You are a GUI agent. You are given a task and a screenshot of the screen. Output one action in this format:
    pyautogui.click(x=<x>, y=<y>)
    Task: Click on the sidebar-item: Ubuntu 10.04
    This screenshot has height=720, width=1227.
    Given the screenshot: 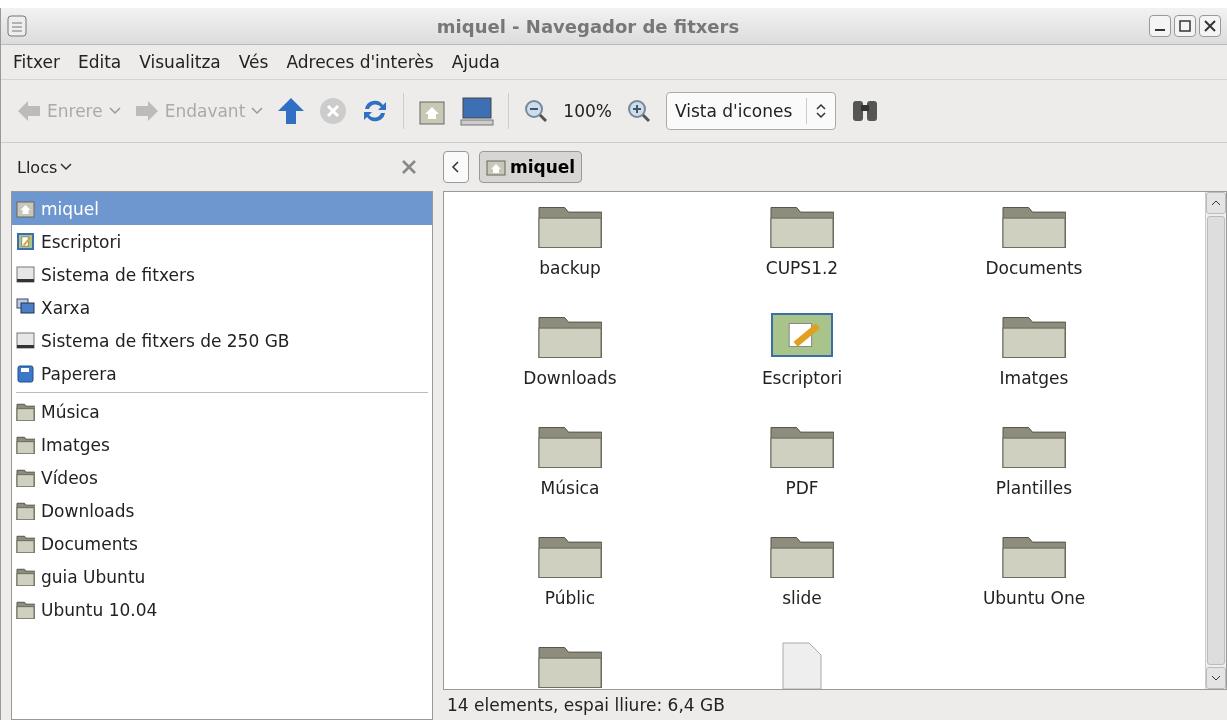 What is the action you would take?
    pyautogui.click(x=222, y=609)
    